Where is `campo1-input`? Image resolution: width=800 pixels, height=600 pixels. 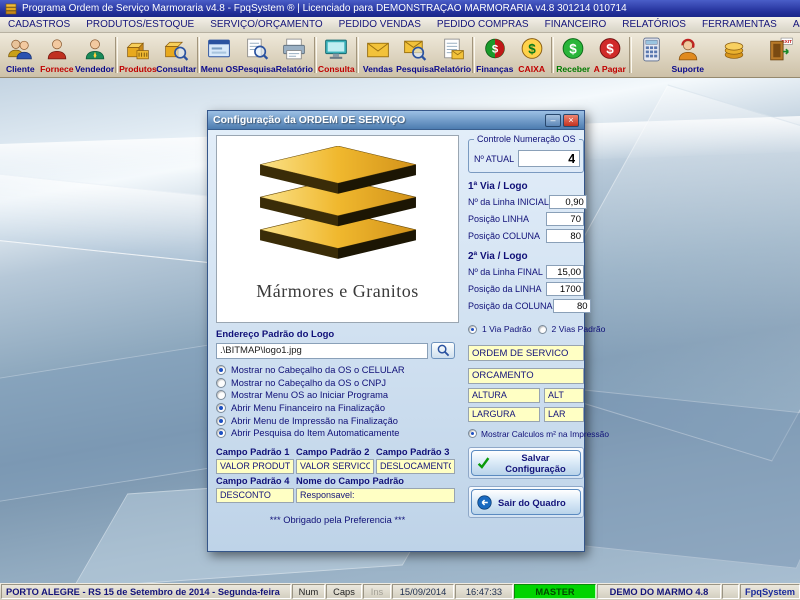
campo1-input is located at coordinates (255, 466).